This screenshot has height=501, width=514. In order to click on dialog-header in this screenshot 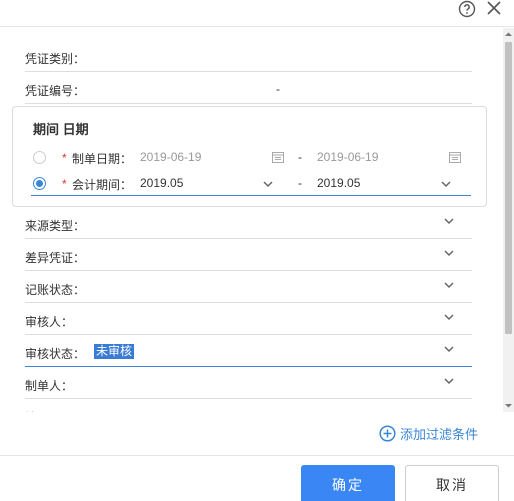, I will do `click(257, 13)`.